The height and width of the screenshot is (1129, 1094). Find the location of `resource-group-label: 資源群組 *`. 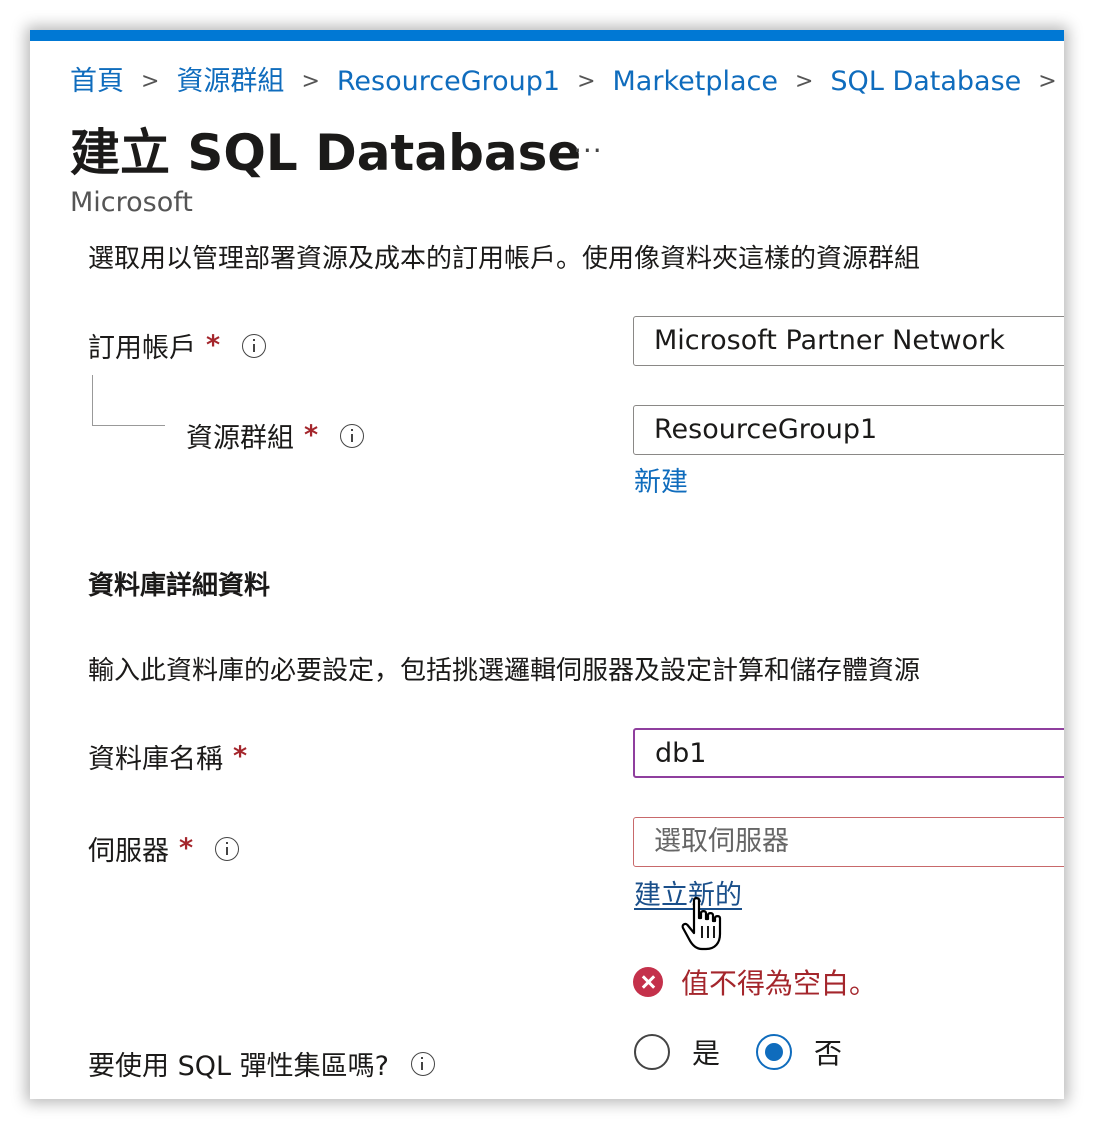

resource-group-label: 資源群組 * is located at coordinates (275, 435).